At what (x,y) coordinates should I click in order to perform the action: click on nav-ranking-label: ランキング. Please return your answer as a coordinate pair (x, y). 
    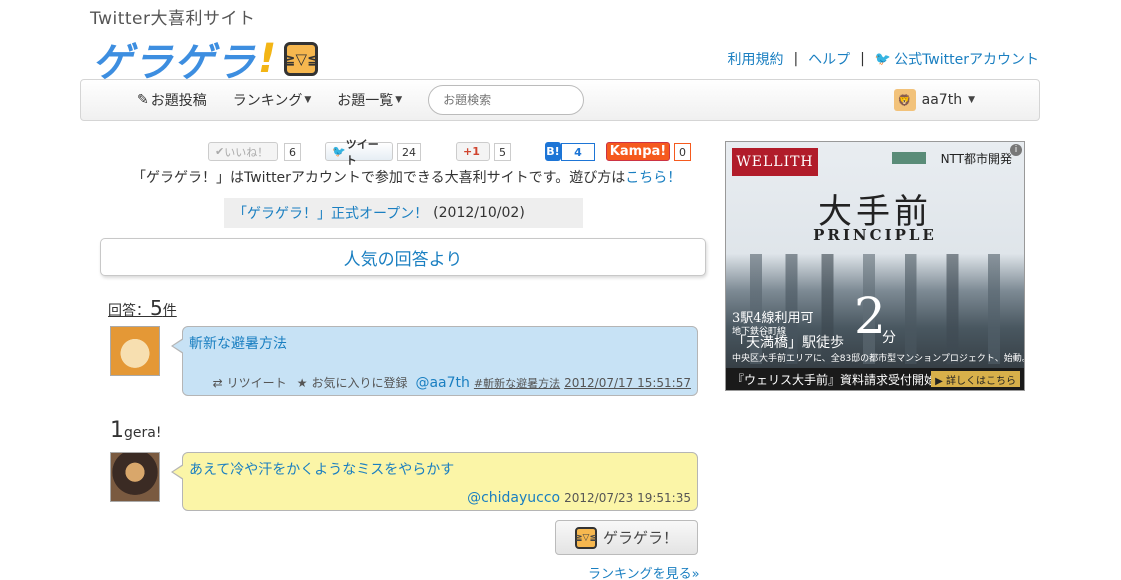
    Looking at the image, I should click on (267, 101).